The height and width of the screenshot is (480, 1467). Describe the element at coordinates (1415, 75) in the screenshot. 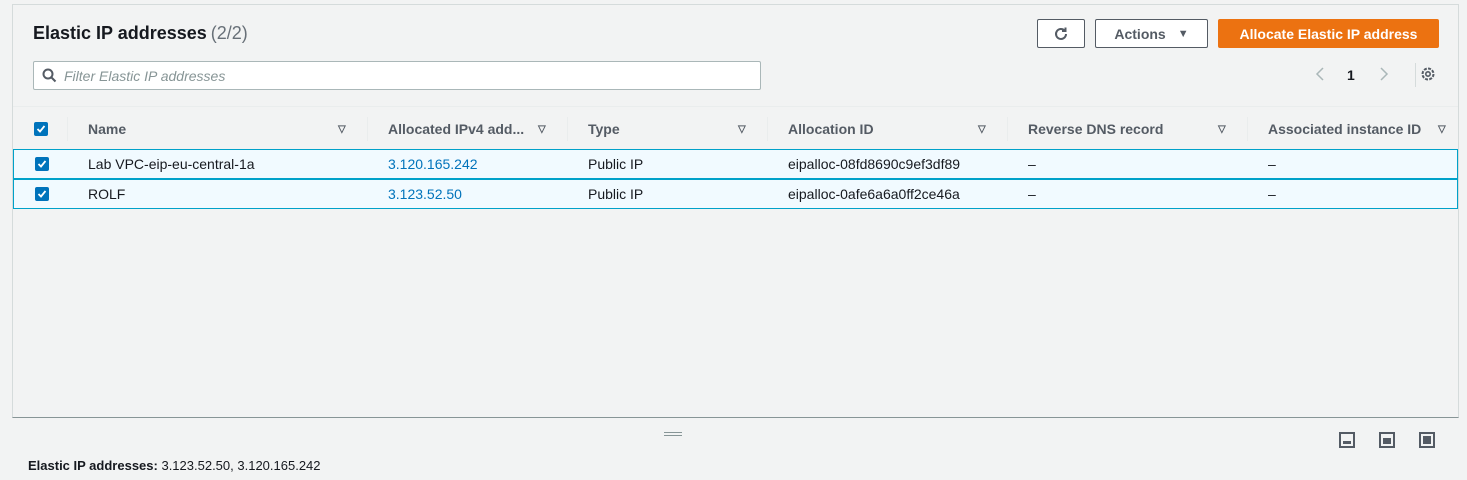

I see `pager-divider` at that location.